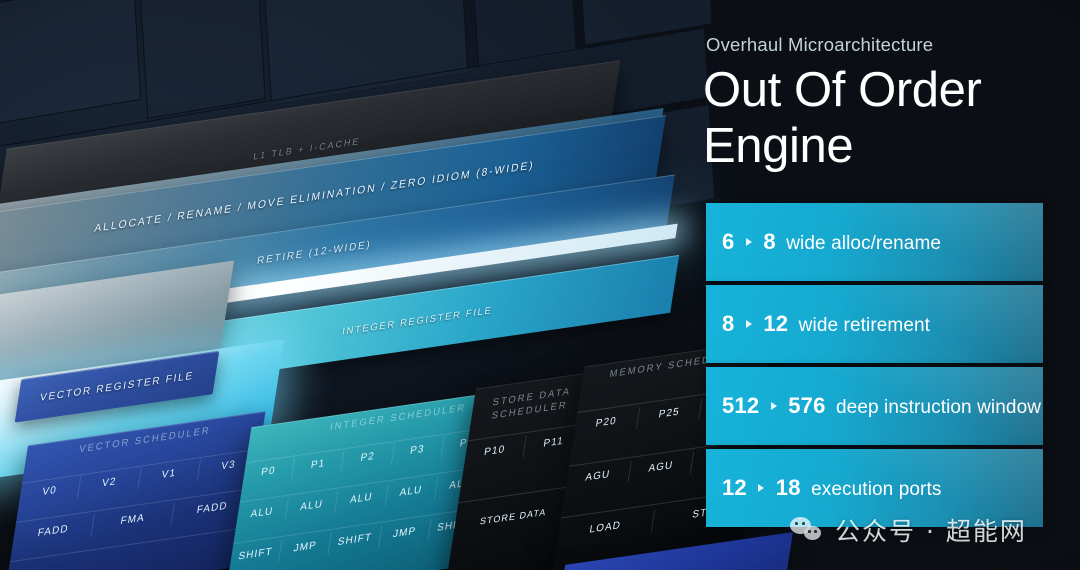  Describe the element at coordinates (842, 118) in the screenshot. I see `page-title: Out Of Order Engine` at that location.